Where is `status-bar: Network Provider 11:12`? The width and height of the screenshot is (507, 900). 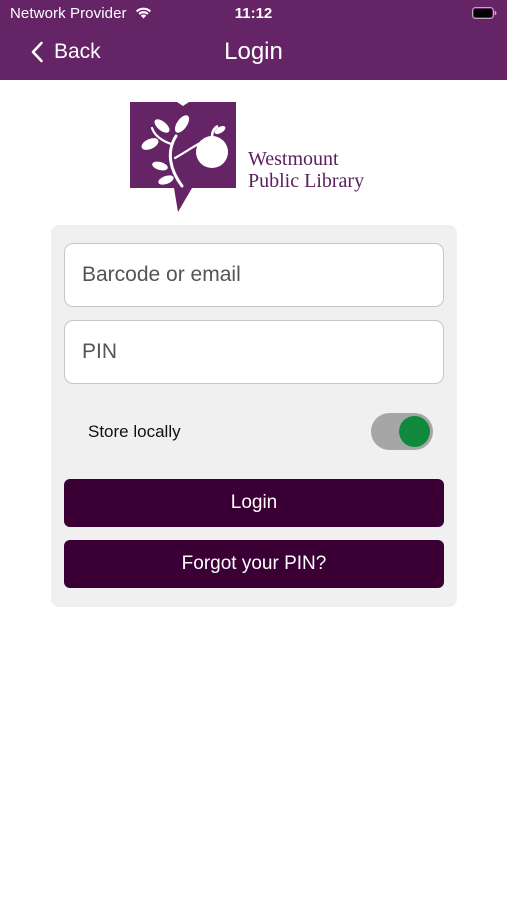 status-bar: Network Provider 11:12 is located at coordinates (253, 14).